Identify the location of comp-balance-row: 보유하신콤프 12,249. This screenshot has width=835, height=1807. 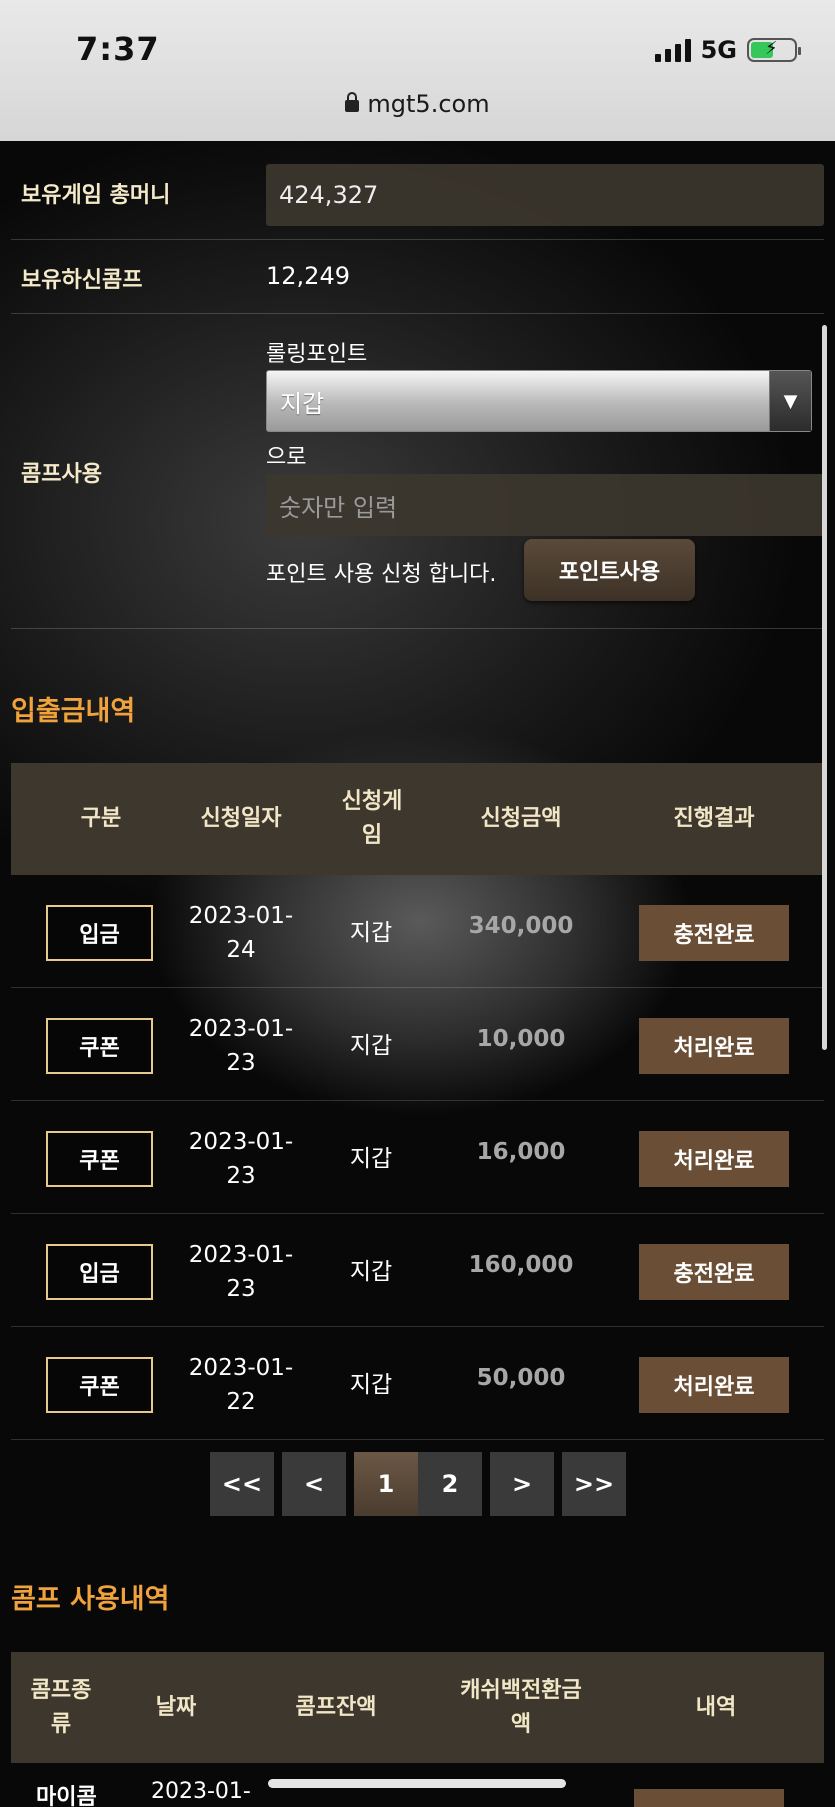
(417, 277).